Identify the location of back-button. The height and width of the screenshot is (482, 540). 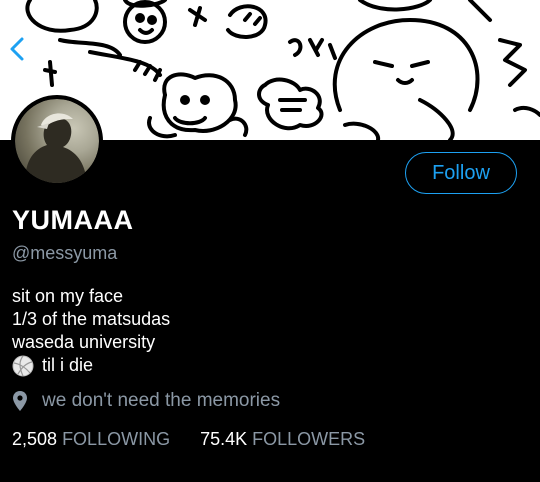
(21, 52).